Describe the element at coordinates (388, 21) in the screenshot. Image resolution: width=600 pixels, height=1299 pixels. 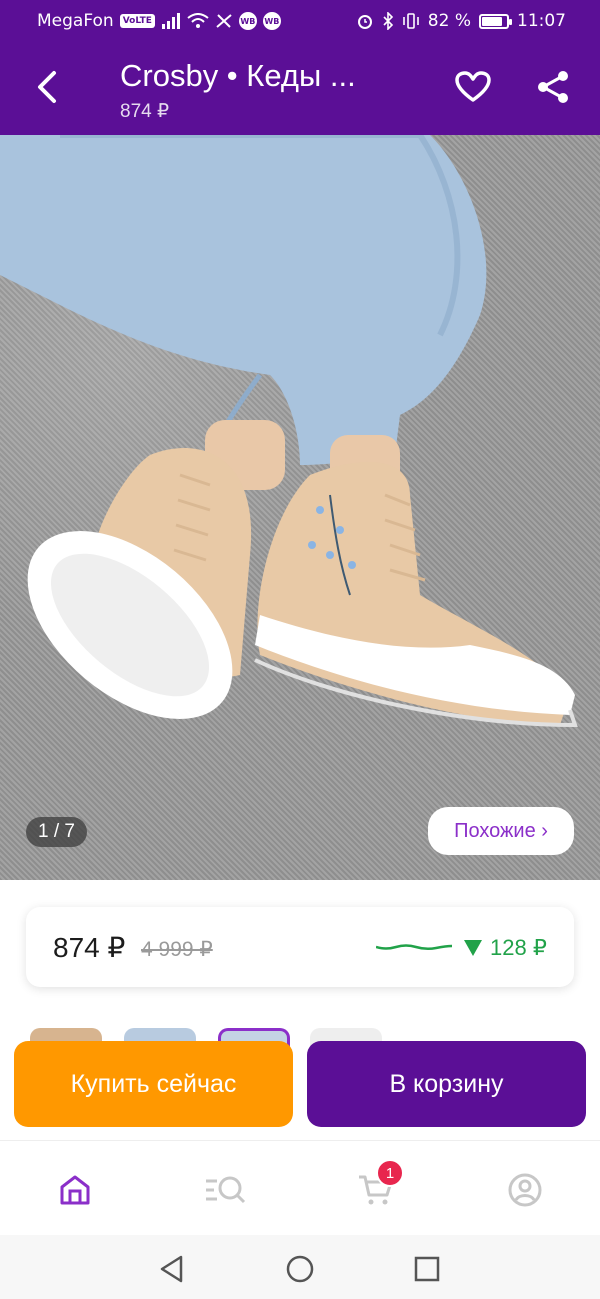
I see `bluetooth-icon` at that location.